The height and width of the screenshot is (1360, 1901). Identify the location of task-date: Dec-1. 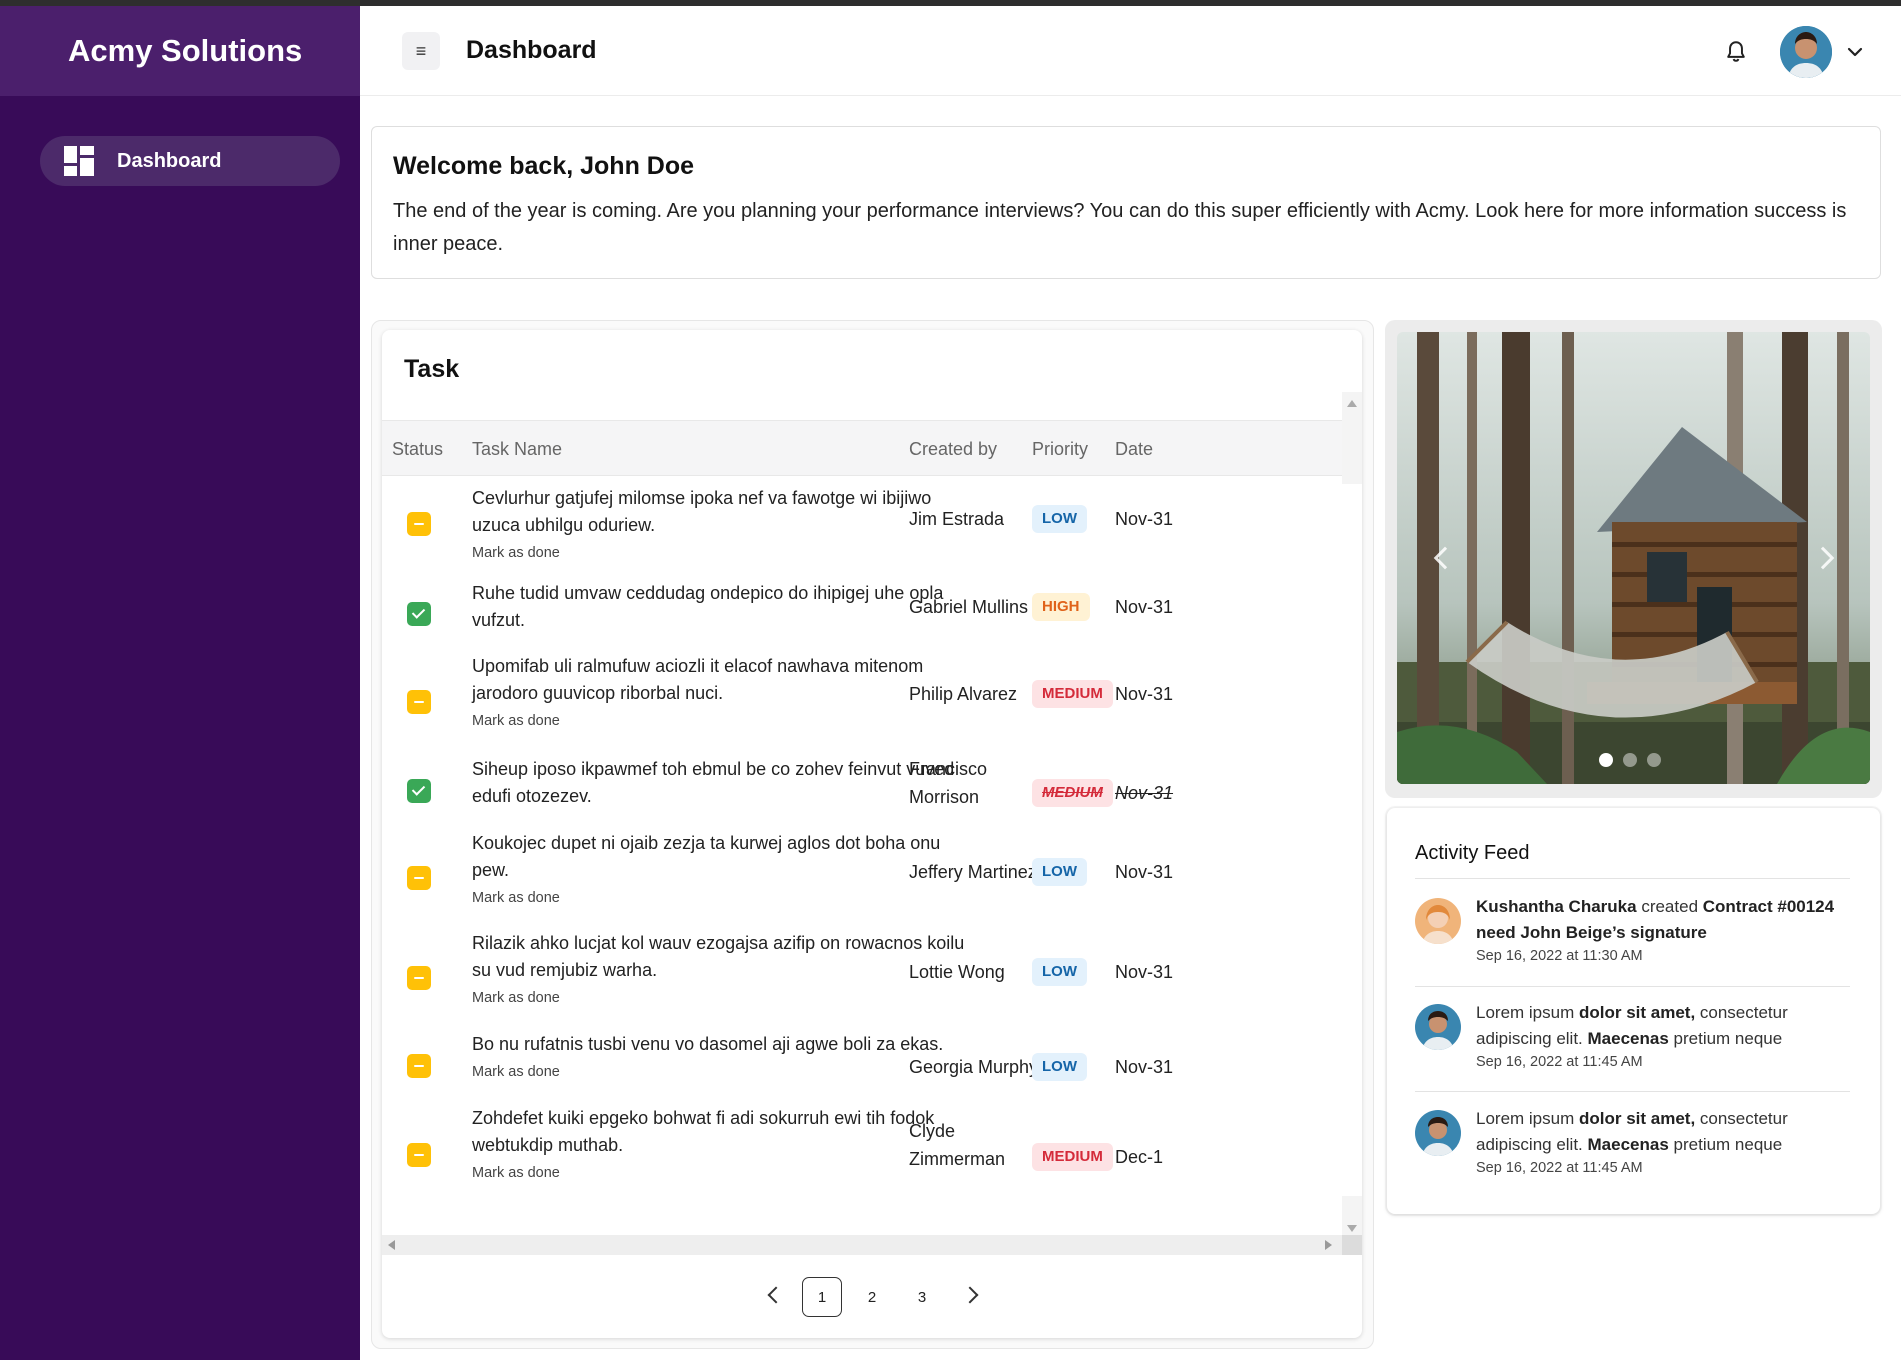
(1139, 1157).